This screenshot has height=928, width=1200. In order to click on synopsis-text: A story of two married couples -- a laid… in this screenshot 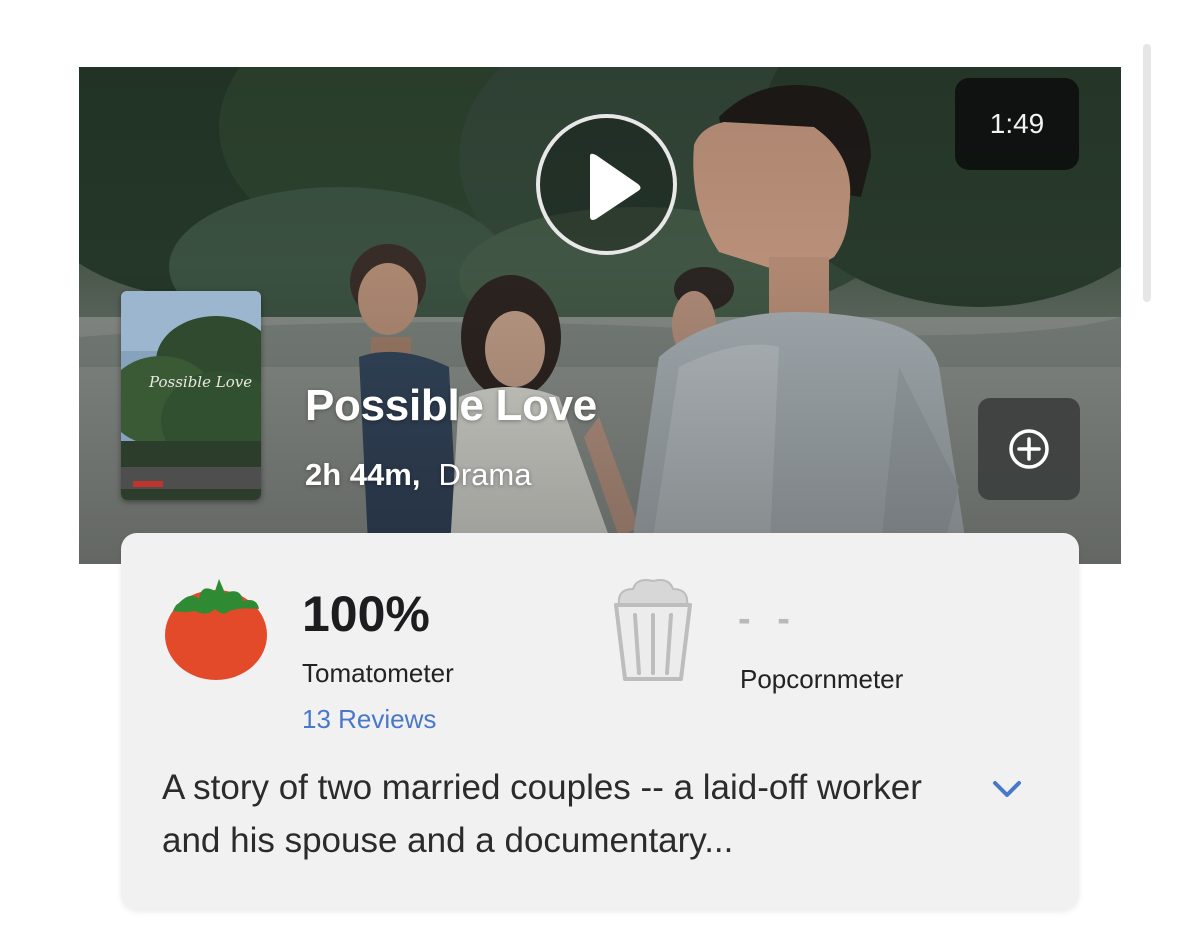, I will do `click(542, 814)`.